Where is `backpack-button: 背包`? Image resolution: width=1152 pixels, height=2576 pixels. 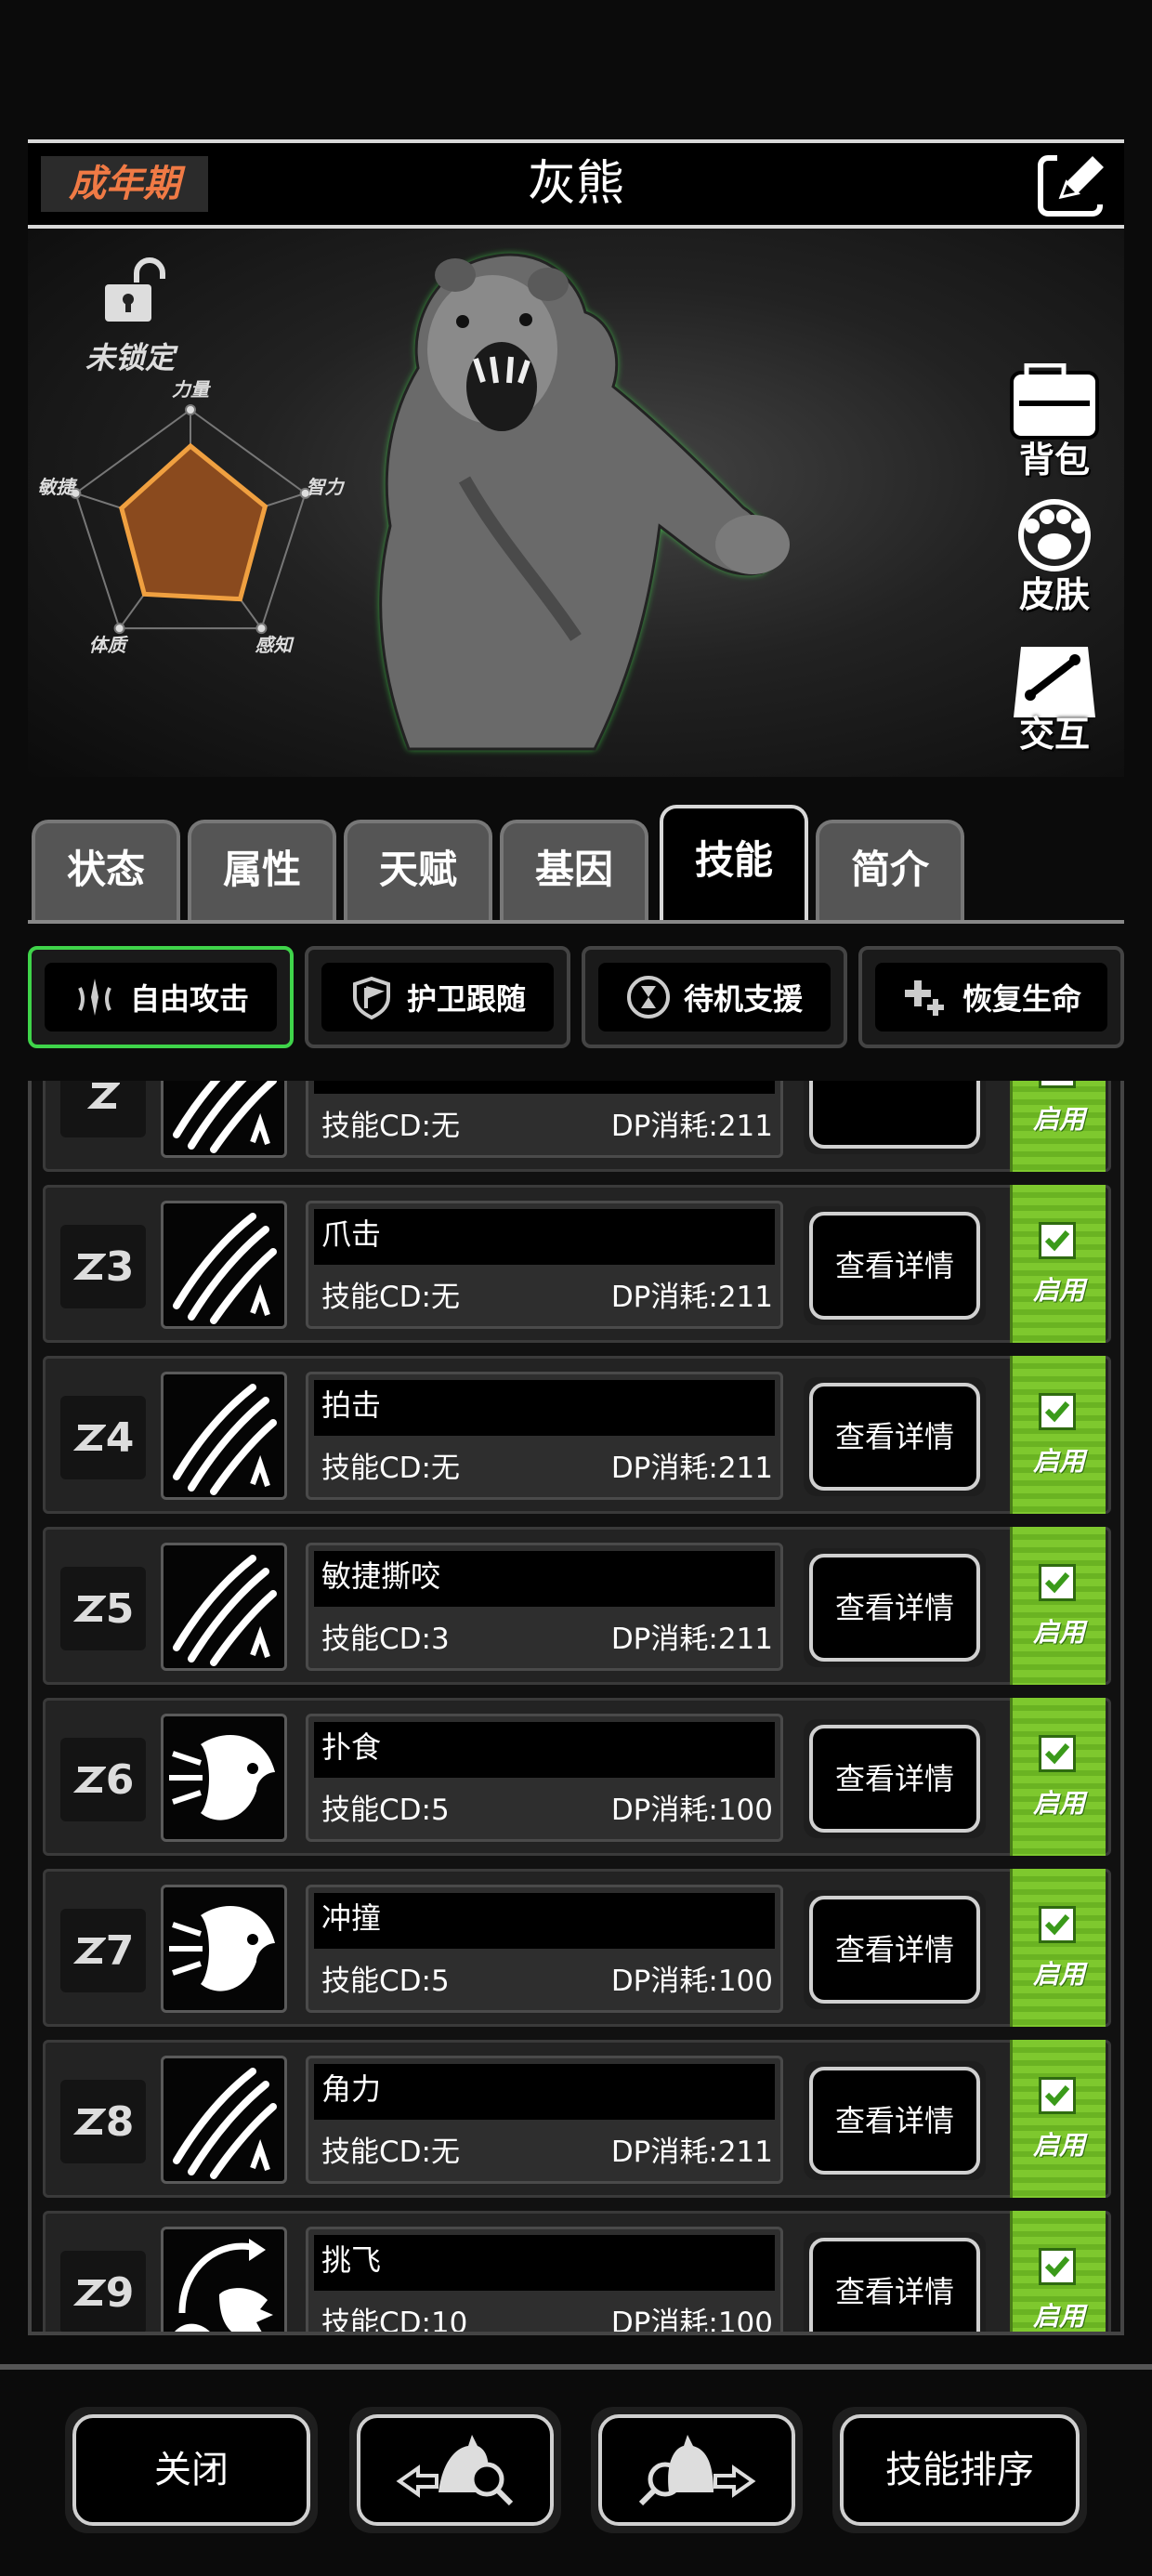 backpack-button: 背包 is located at coordinates (1054, 423).